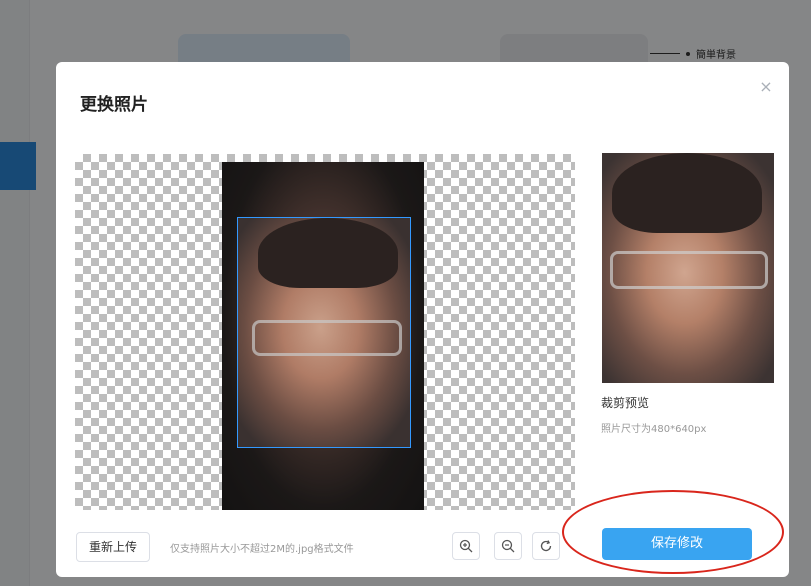 The width and height of the screenshot is (811, 586). I want to click on crop-preview-image, so click(688, 268).